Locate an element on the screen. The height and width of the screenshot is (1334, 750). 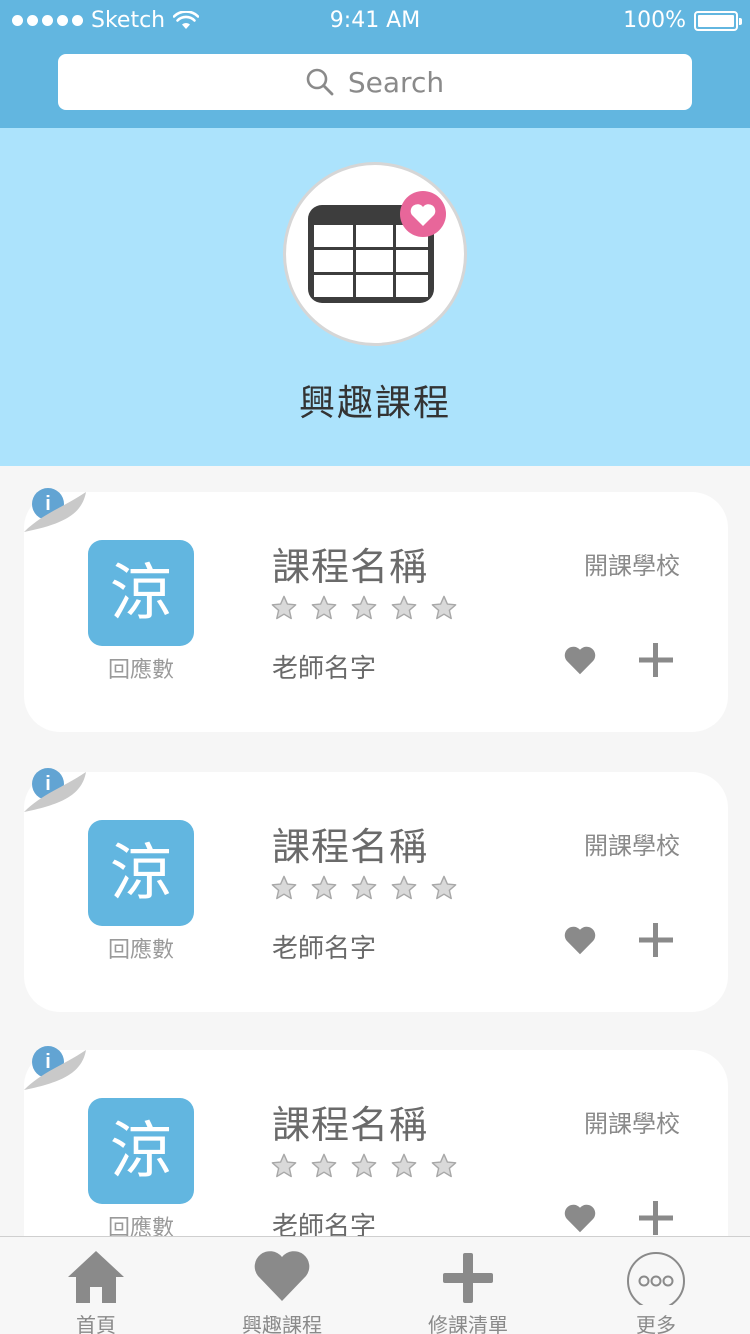
status-bar: Sketch 9:41 AM 100% is located at coordinates (375, 20).